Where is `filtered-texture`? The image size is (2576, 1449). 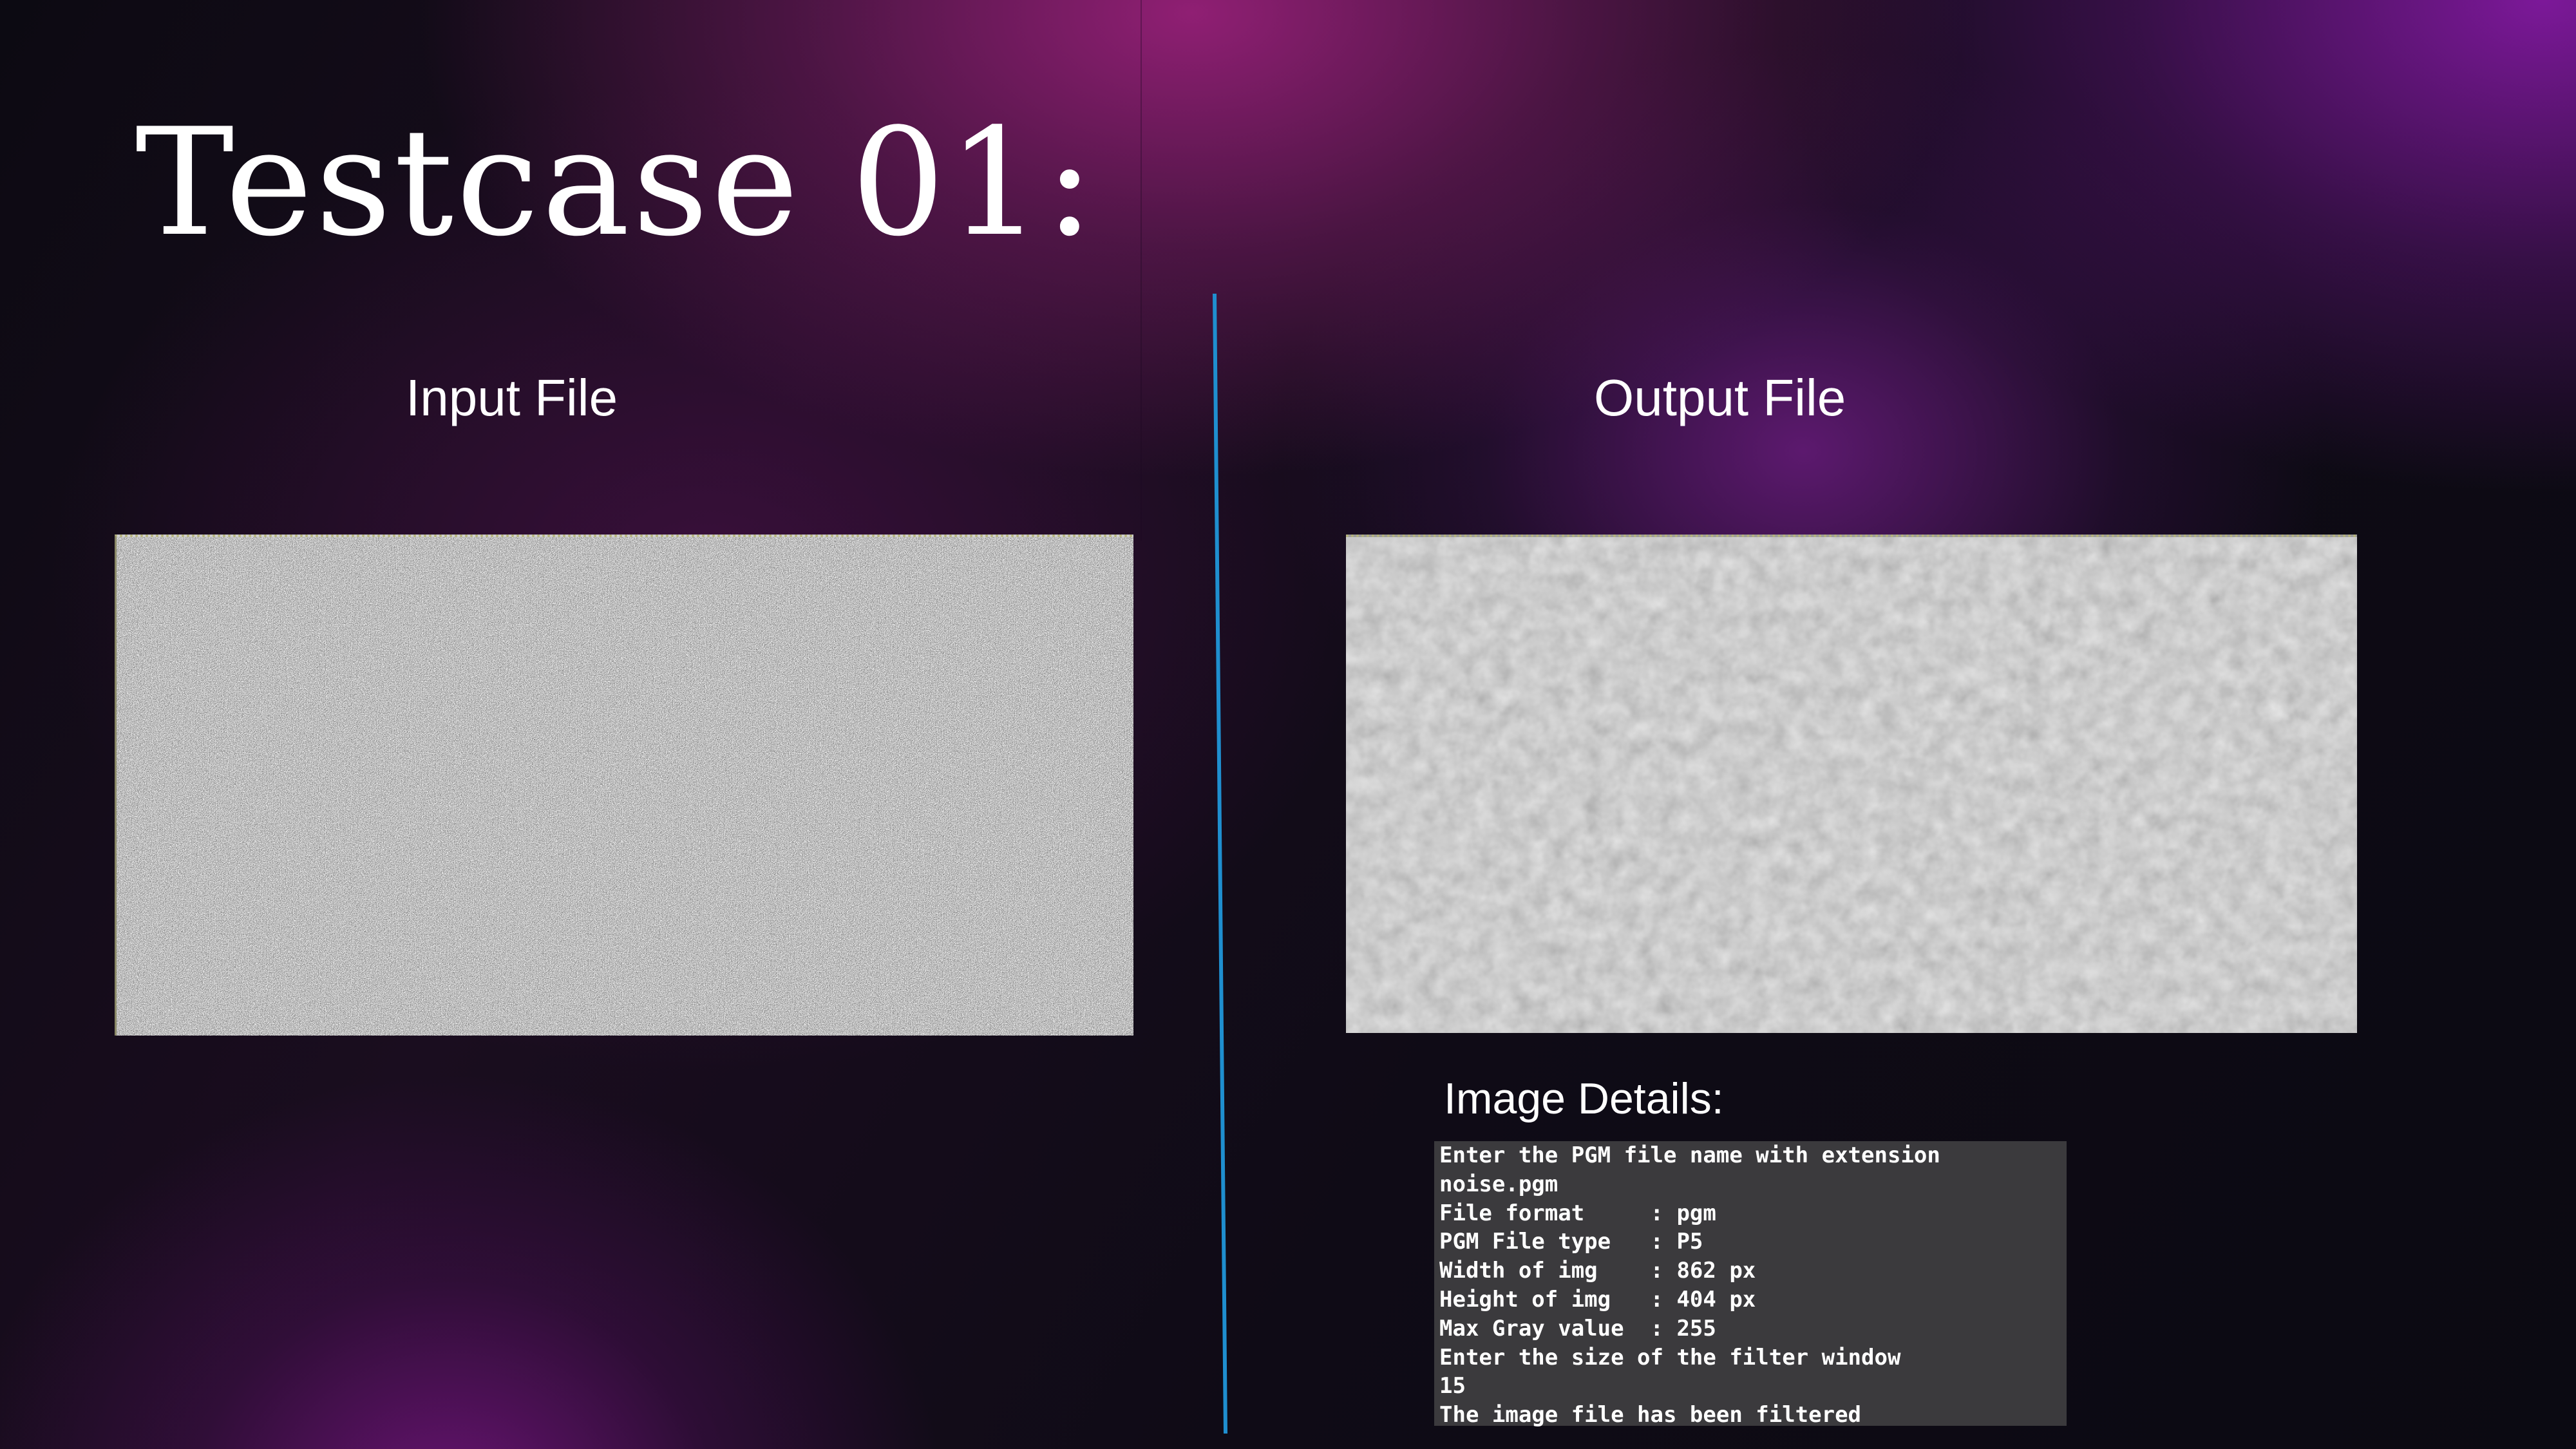
filtered-texture is located at coordinates (1851, 785).